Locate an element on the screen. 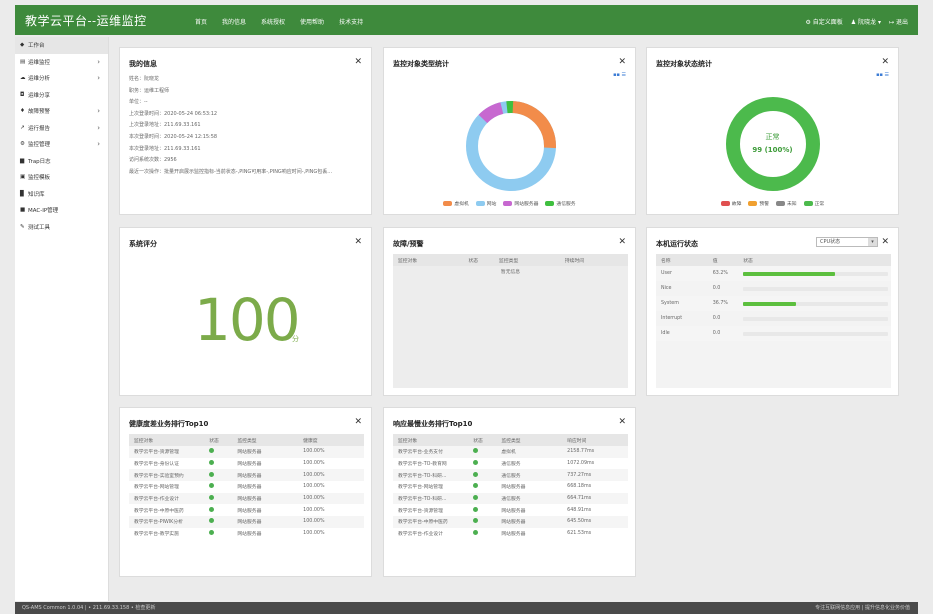  nav-support: 技术支持 is located at coordinates (351, 21).